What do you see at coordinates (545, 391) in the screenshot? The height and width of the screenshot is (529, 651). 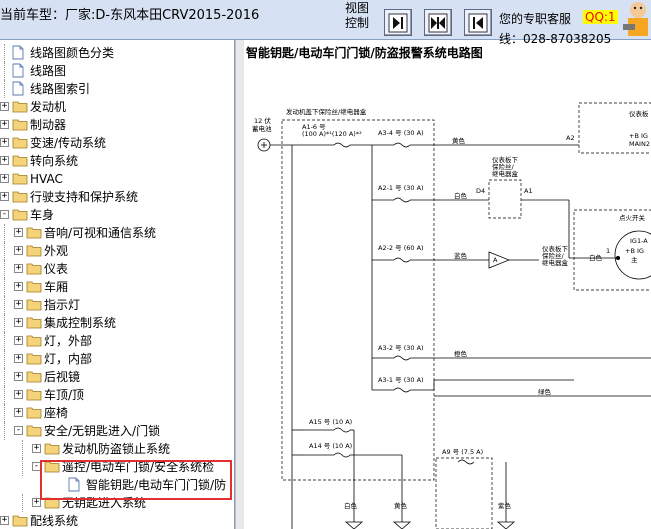 I see `wire-color-5: 绿色` at bounding box center [545, 391].